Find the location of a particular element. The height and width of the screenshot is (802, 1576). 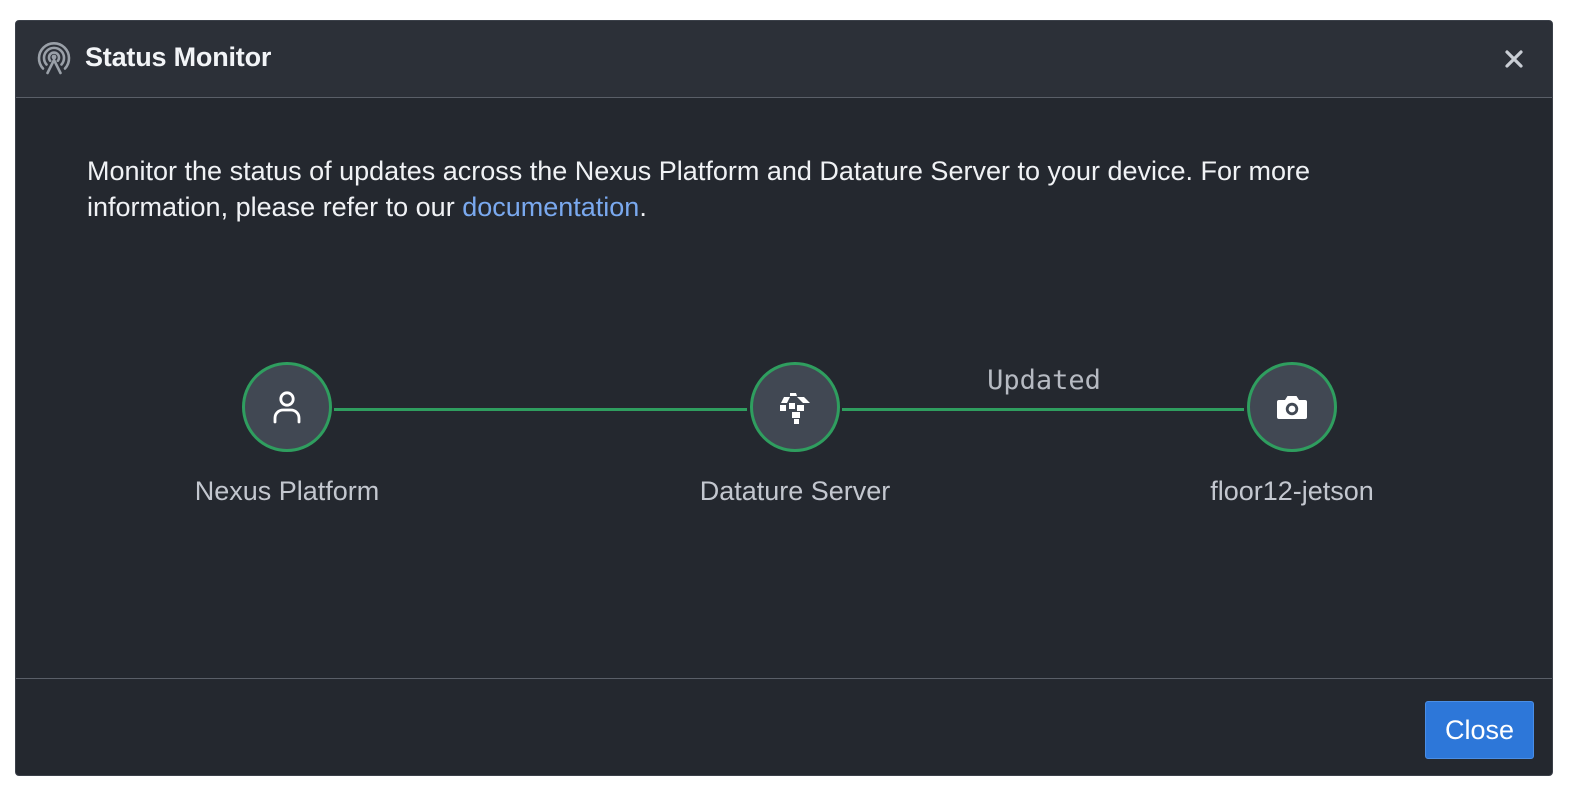

datature-logo-icon is located at coordinates (795, 407).